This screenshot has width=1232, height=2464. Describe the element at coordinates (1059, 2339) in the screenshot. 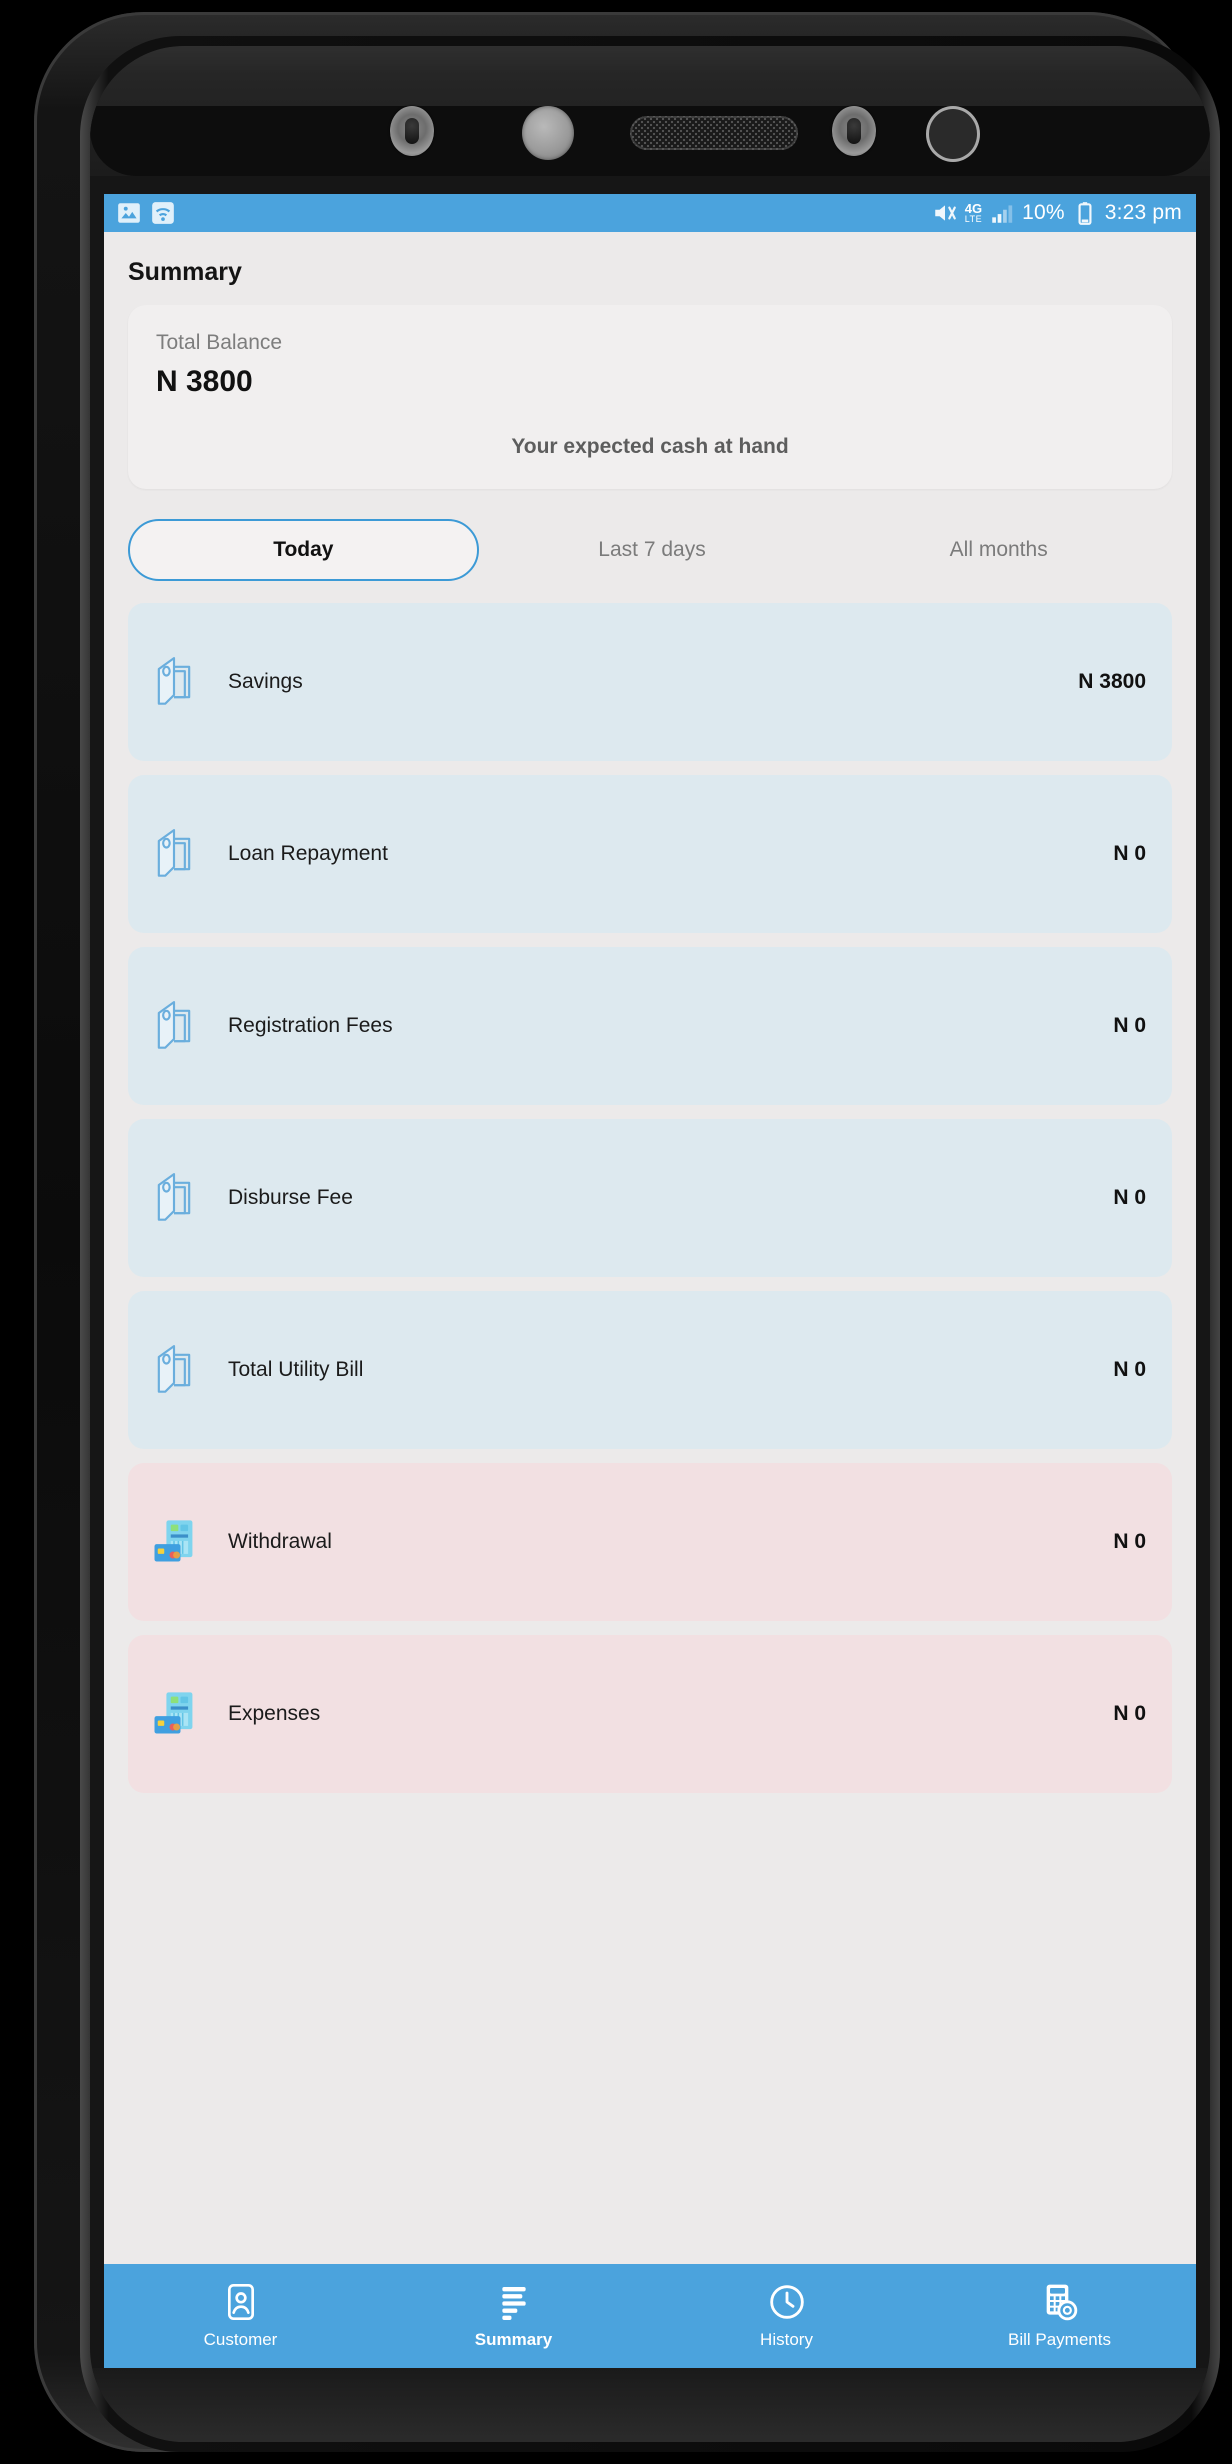

I see `nav-item-label: Bill Payments` at that location.